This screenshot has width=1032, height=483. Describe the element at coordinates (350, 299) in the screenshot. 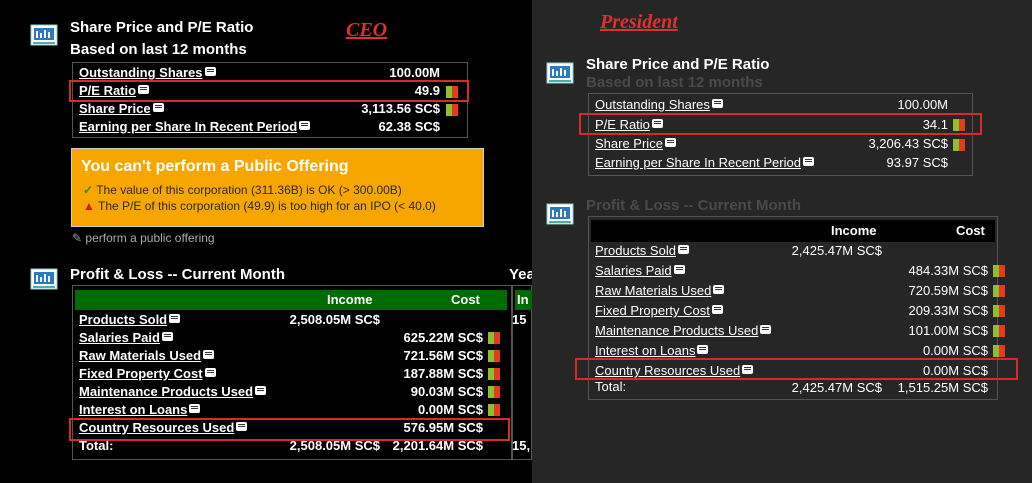

I see `income-header: Income` at that location.